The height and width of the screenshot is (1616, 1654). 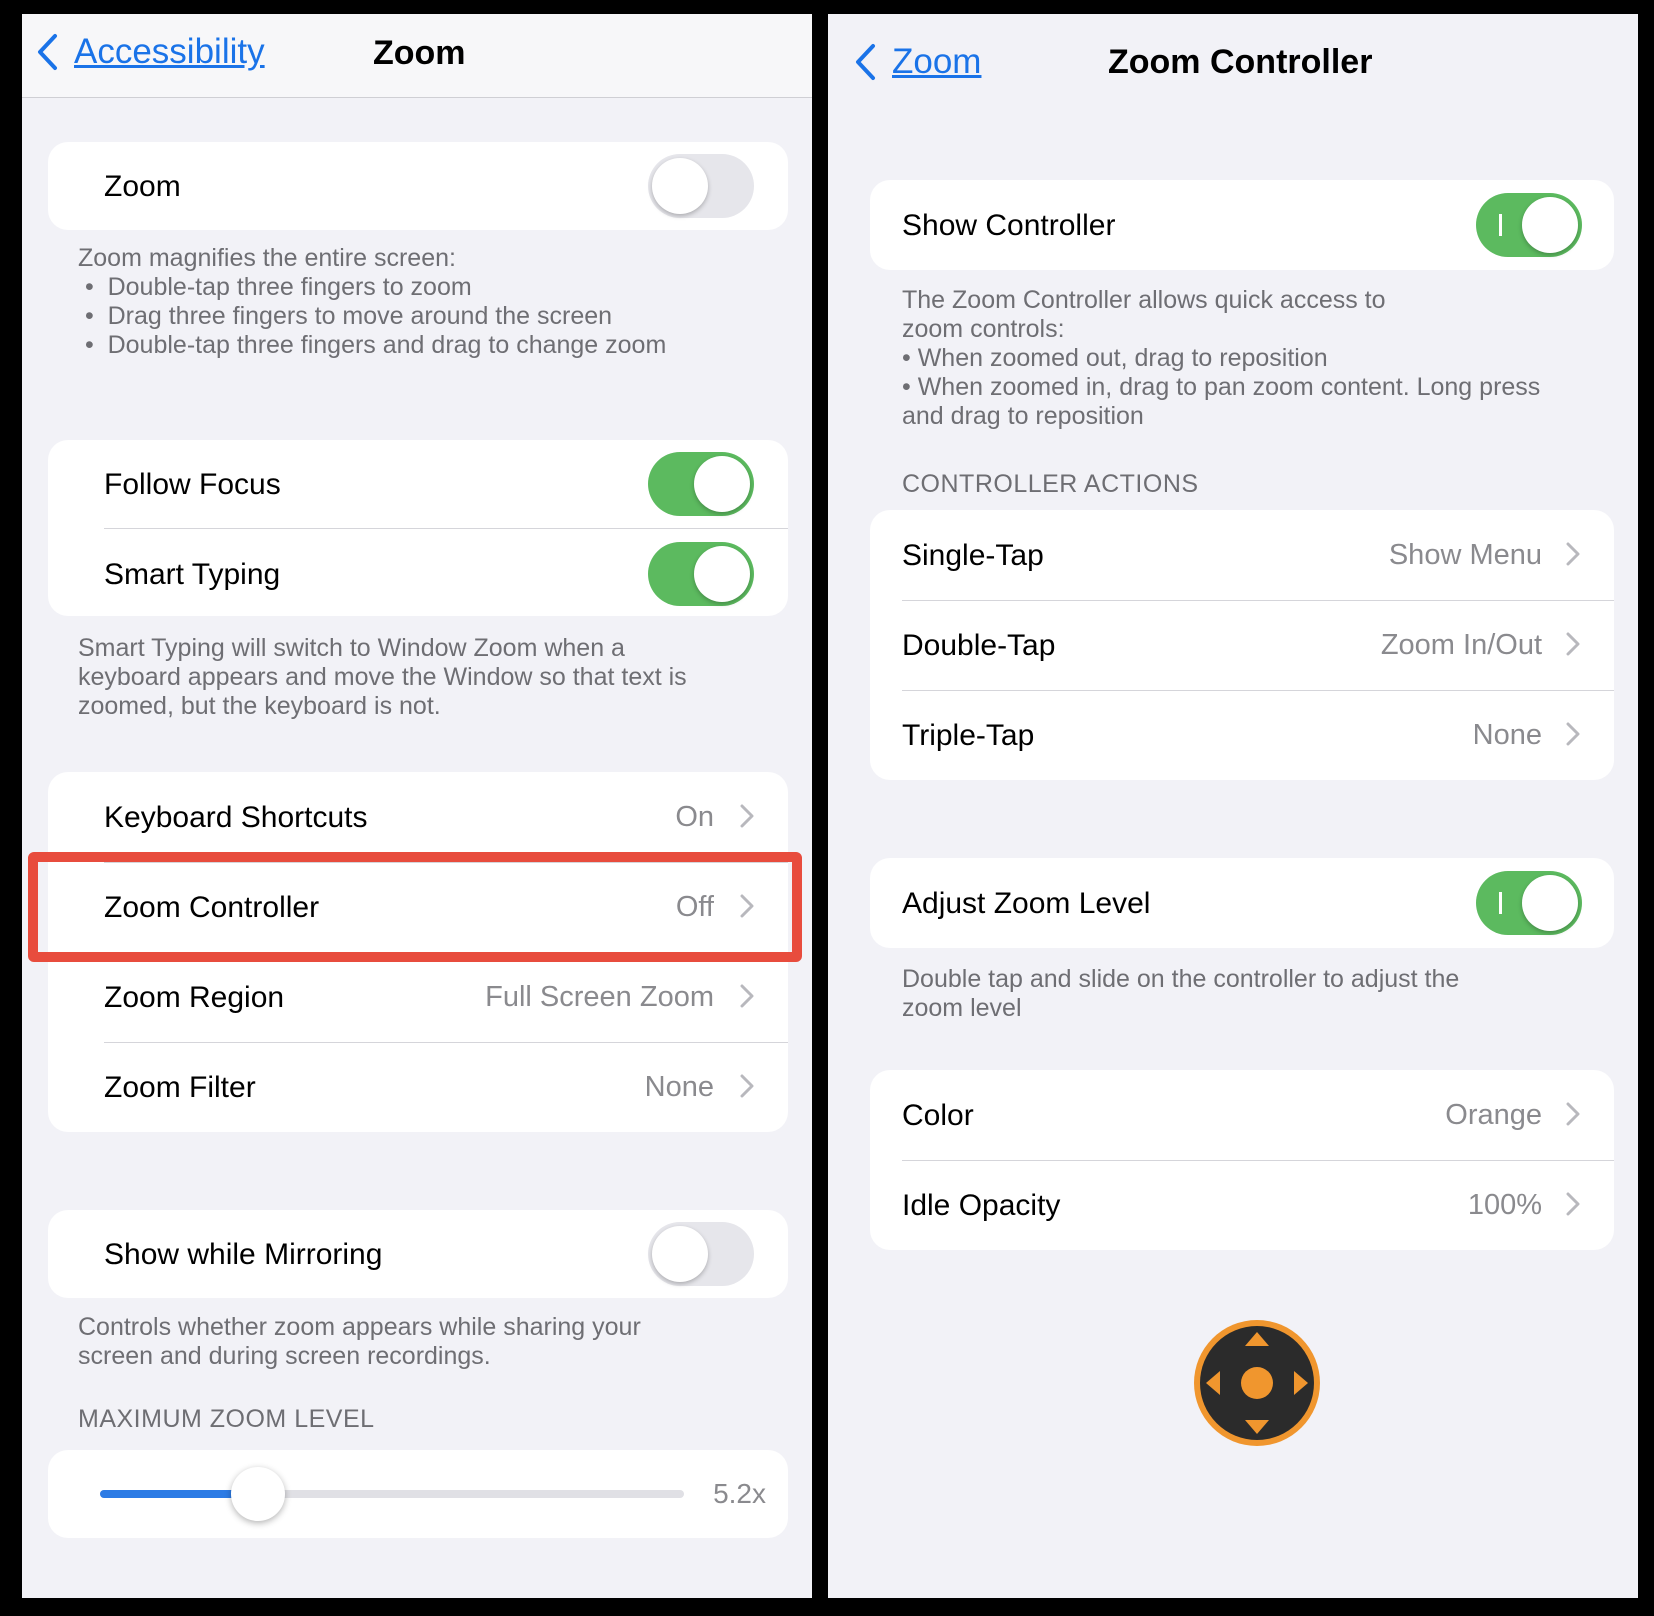 I want to click on row-value: On, so click(x=694, y=817).